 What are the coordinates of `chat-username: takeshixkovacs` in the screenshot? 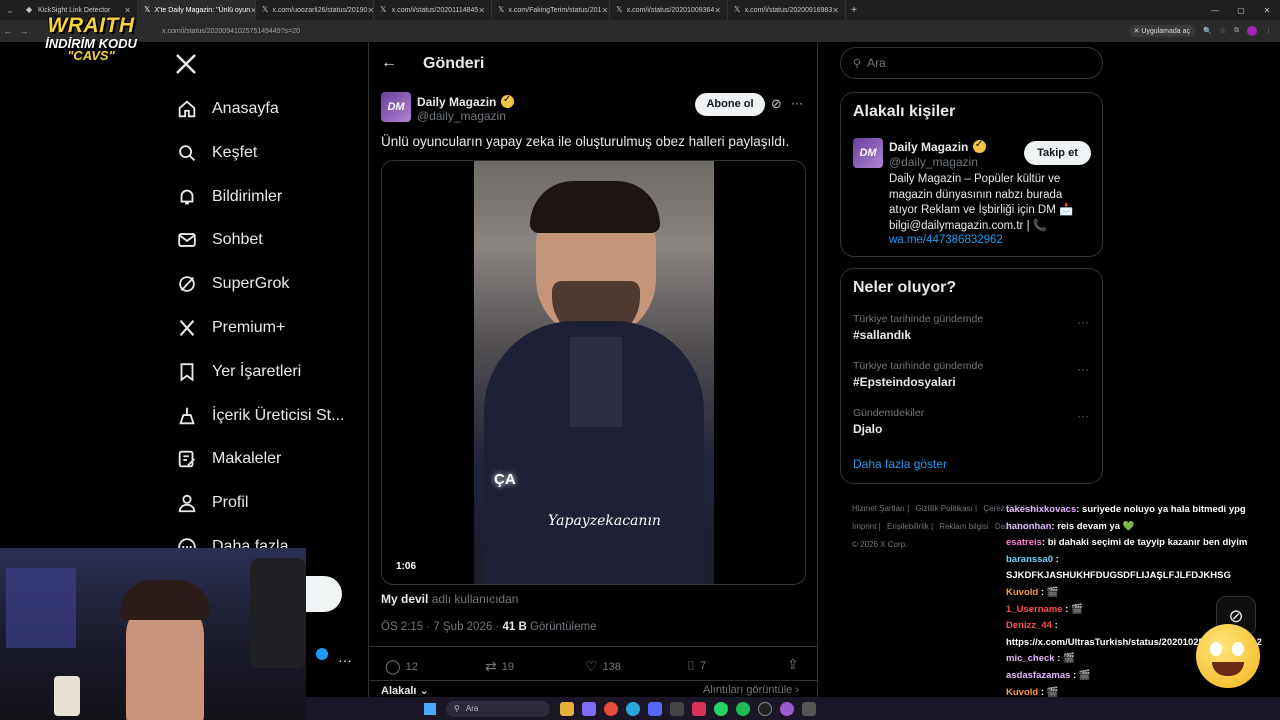 It's located at (1041, 509).